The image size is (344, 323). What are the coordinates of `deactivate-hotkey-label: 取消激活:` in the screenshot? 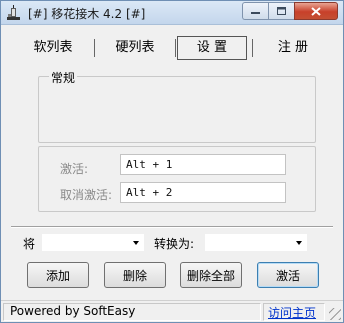 It's located at (86, 195).